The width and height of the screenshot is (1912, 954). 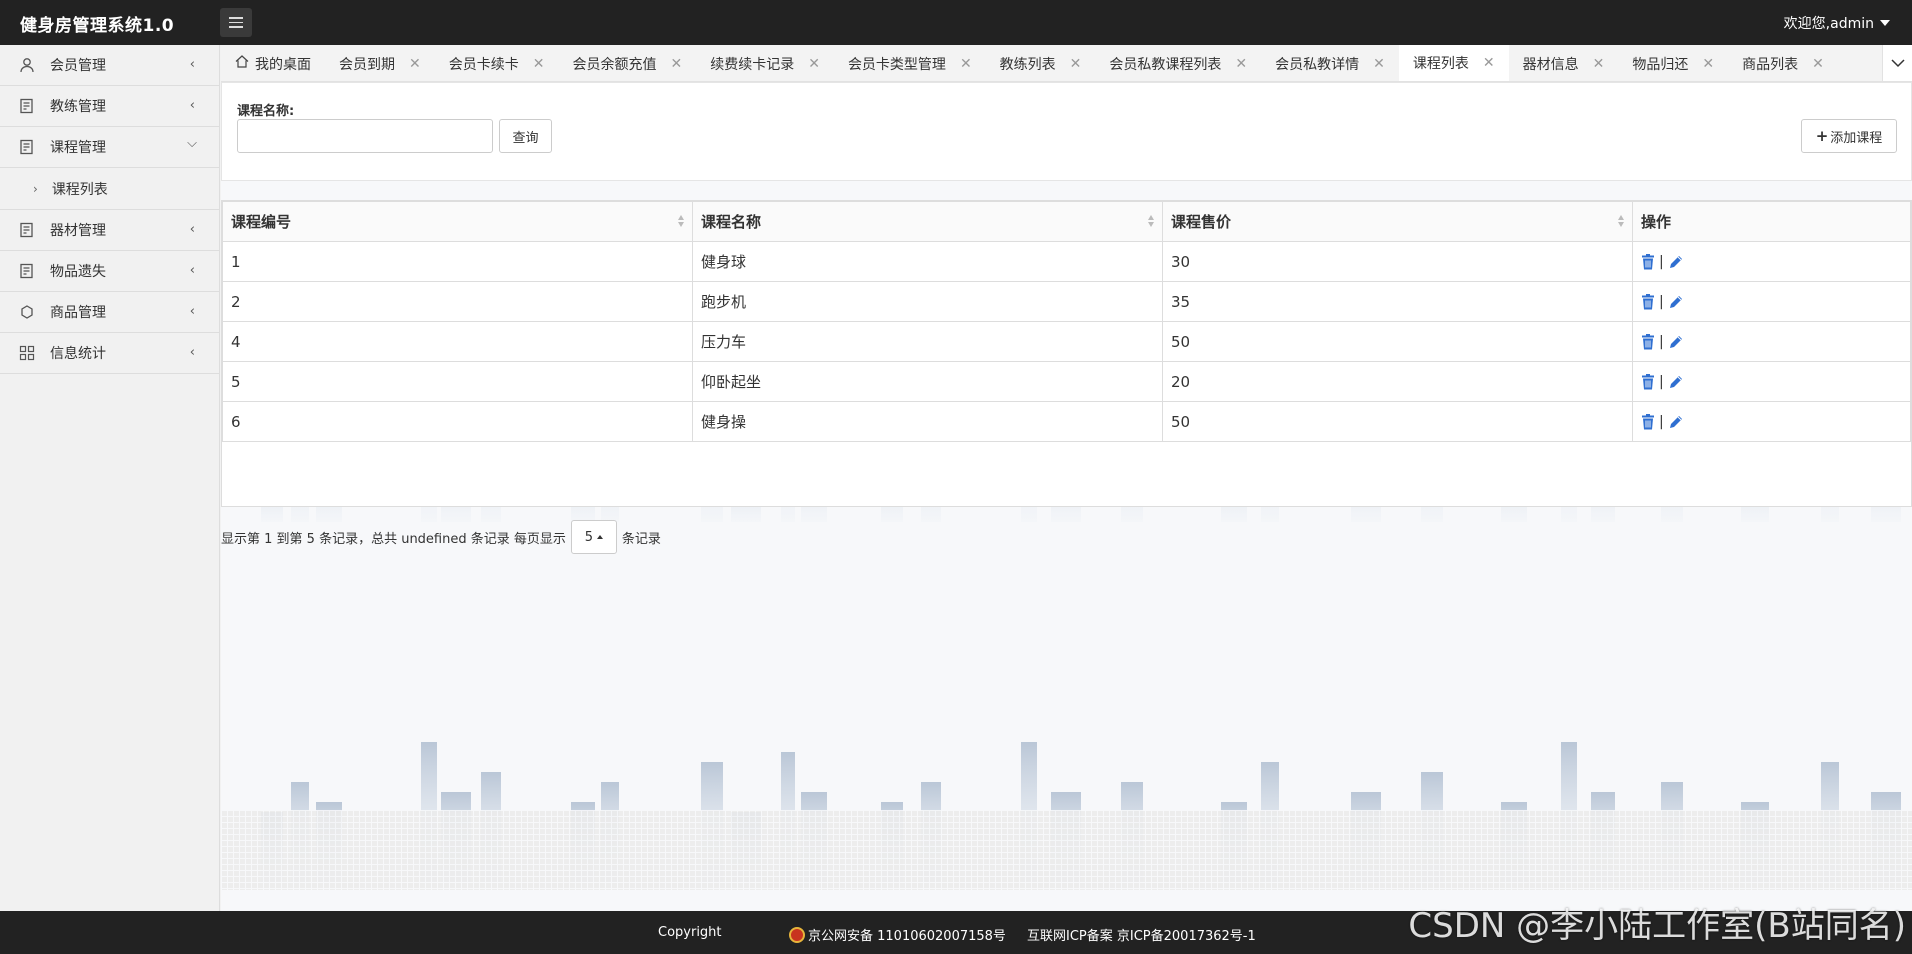 I want to click on user-icon, so click(x=27, y=65).